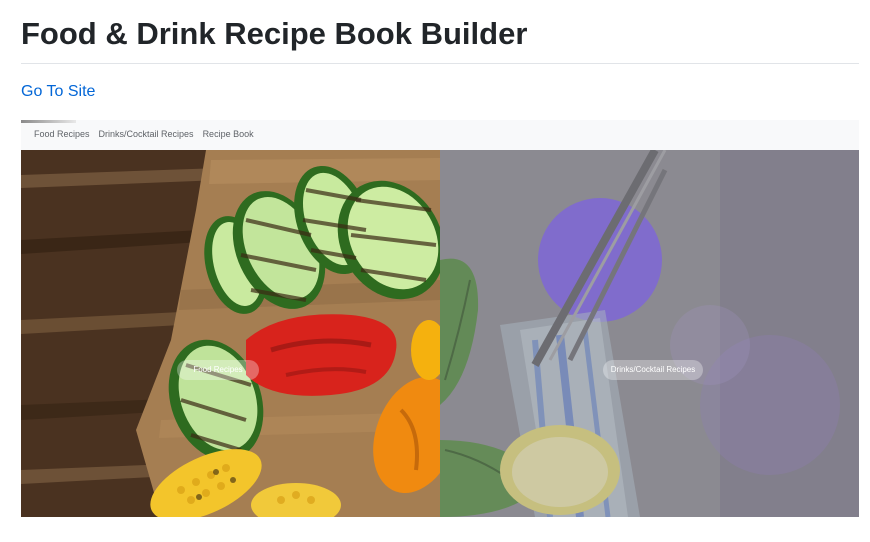 This screenshot has width=870, height=542. Describe the element at coordinates (48, 121) in the screenshot. I see `navbar-accent` at that location.